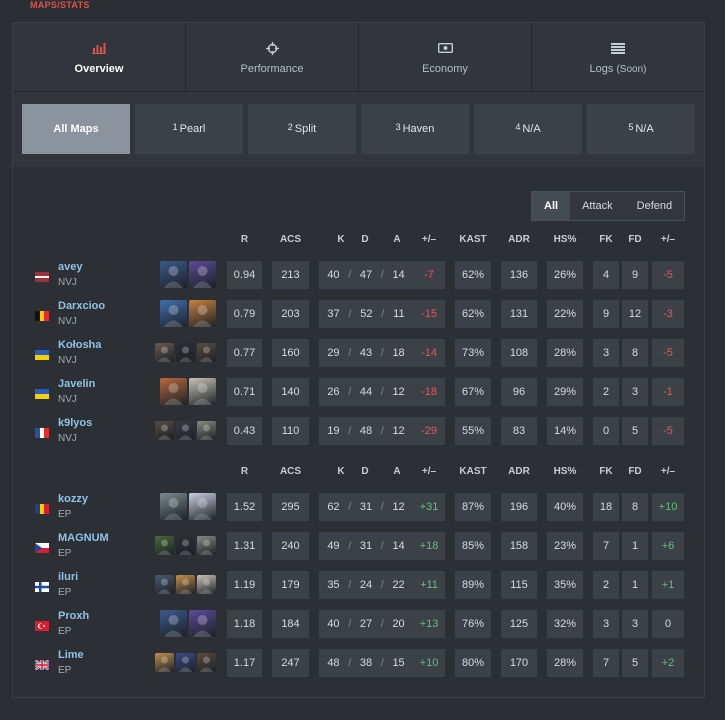 This screenshot has width=725, height=720. What do you see at coordinates (244, 431) in the screenshot?
I see `stat-r: 0.43` at bounding box center [244, 431].